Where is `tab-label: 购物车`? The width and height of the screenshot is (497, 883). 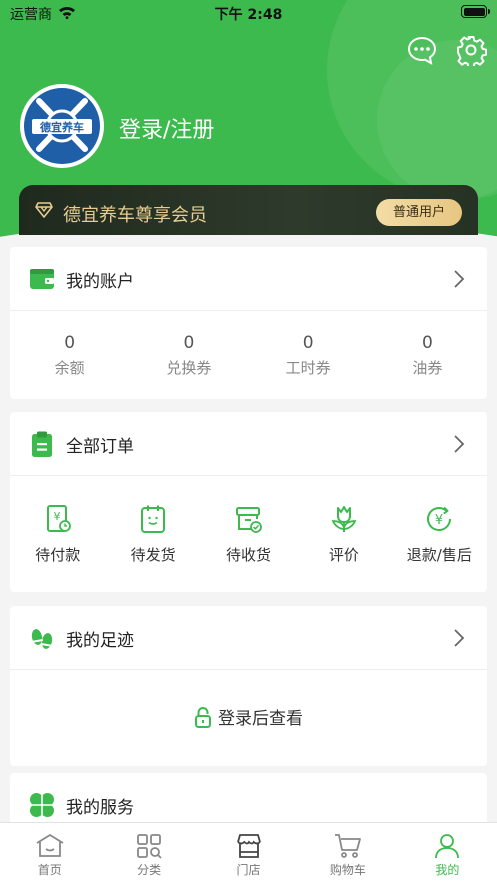 tab-label: 购物车 is located at coordinates (347, 870).